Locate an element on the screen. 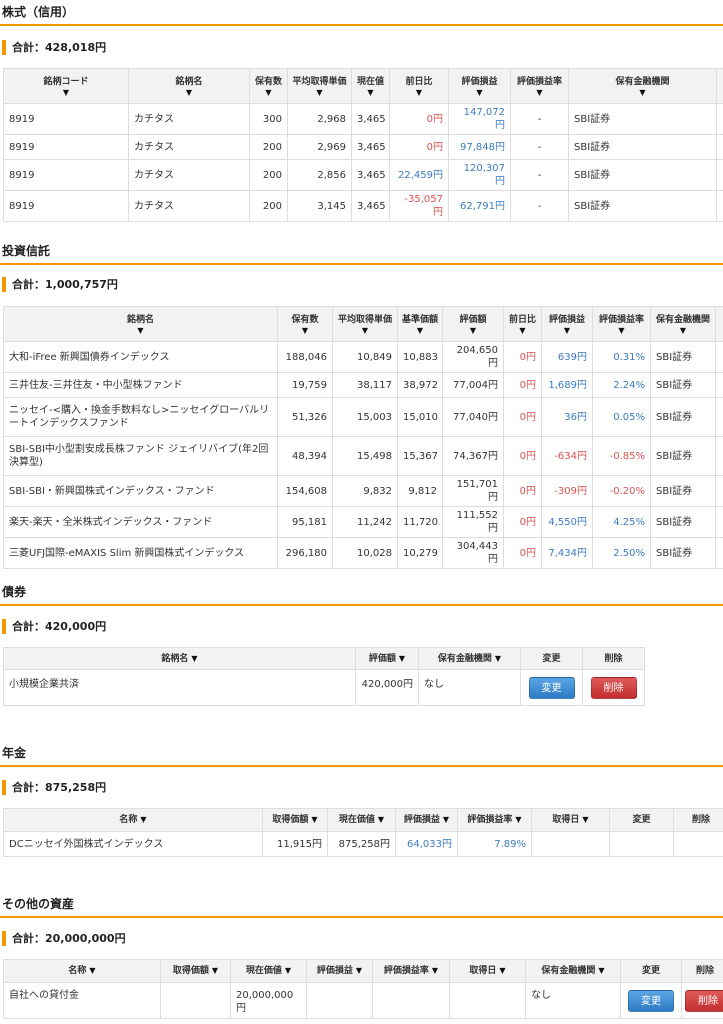 The width and height of the screenshot is (723, 1024). table-row: 自社への貸付金 20,000,000円 なし 変更 削除 is located at coordinates (363, 1000).